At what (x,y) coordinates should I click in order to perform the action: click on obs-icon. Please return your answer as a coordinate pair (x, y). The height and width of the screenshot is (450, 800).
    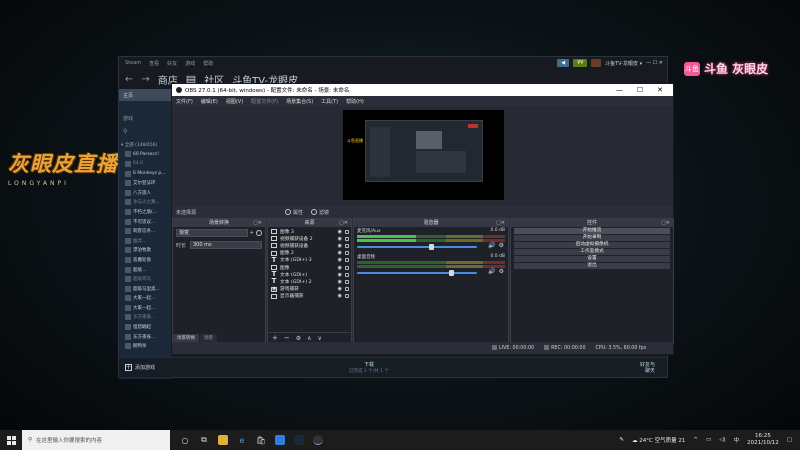
    Looking at the image, I should click on (318, 440).